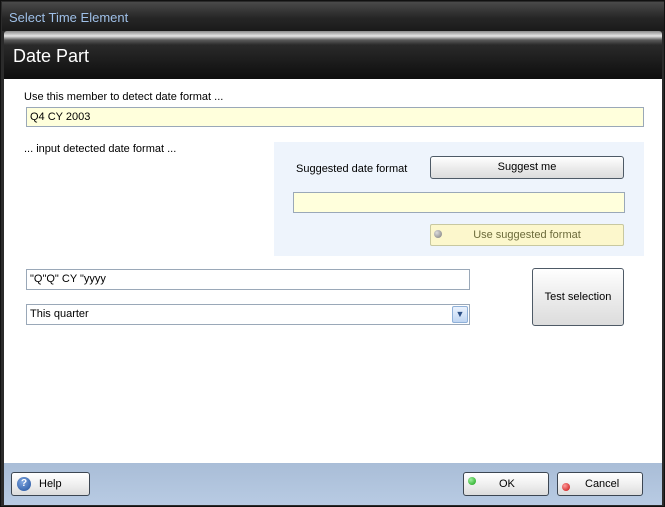 Image resolution: width=665 pixels, height=507 pixels. What do you see at coordinates (248, 314) in the screenshot?
I see `period-select: This quarter ▼` at bounding box center [248, 314].